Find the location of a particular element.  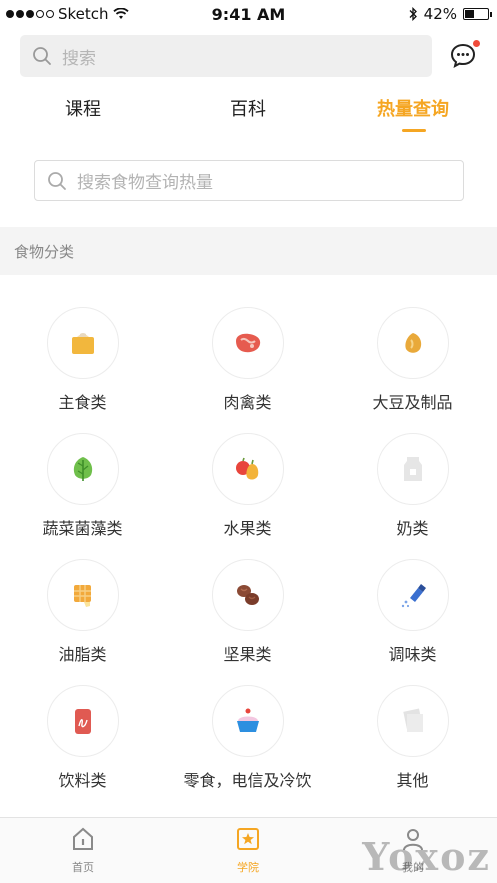

category-label: 调味类 is located at coordinates (412, 654).